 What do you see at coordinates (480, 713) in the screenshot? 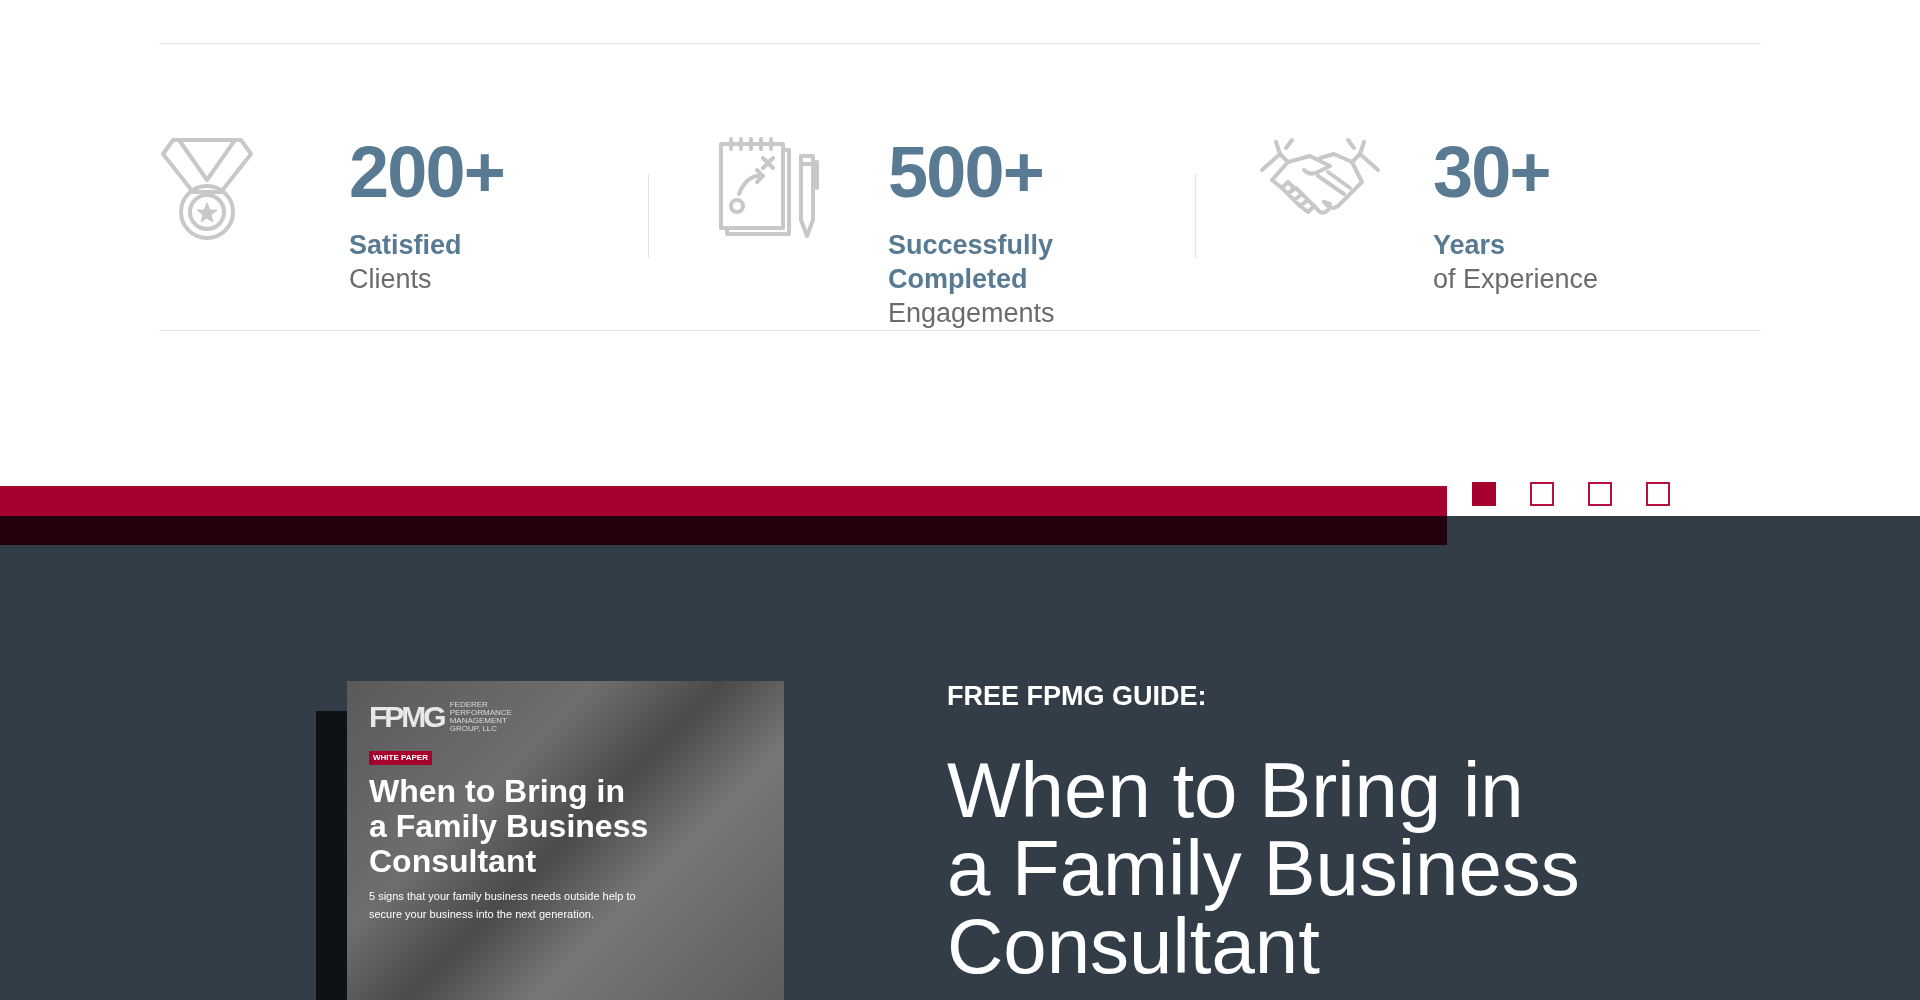
I see `cover-company-name: PERFORMANCE` at bounding box center [480, 713].